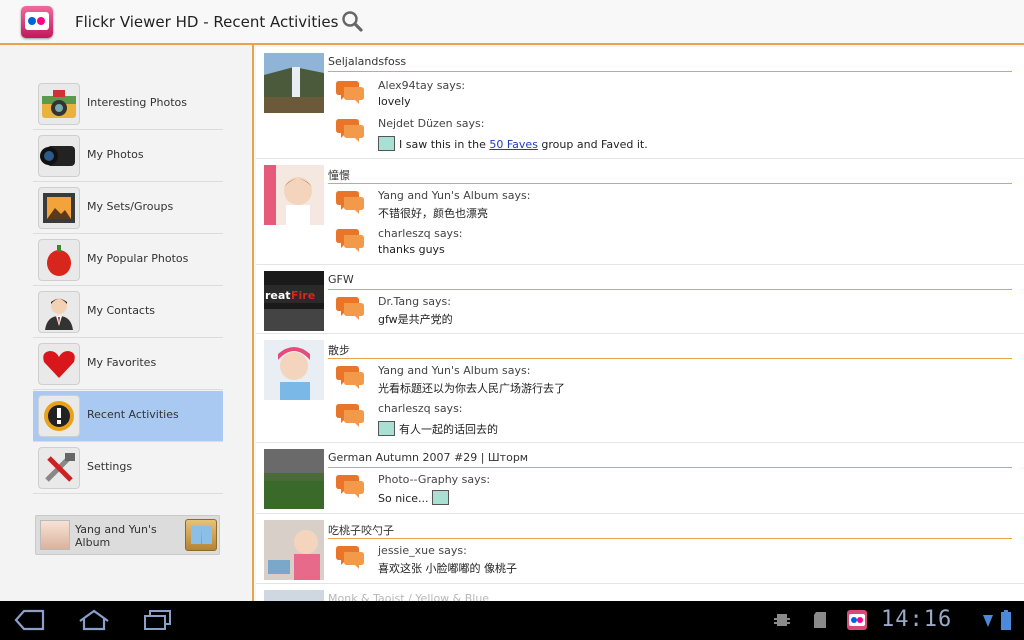  What do you see at coordinates (137, 102) in the screenshot?
I see `sidebar-item-label: Interesting Photos` at bounding box center [137, 102].